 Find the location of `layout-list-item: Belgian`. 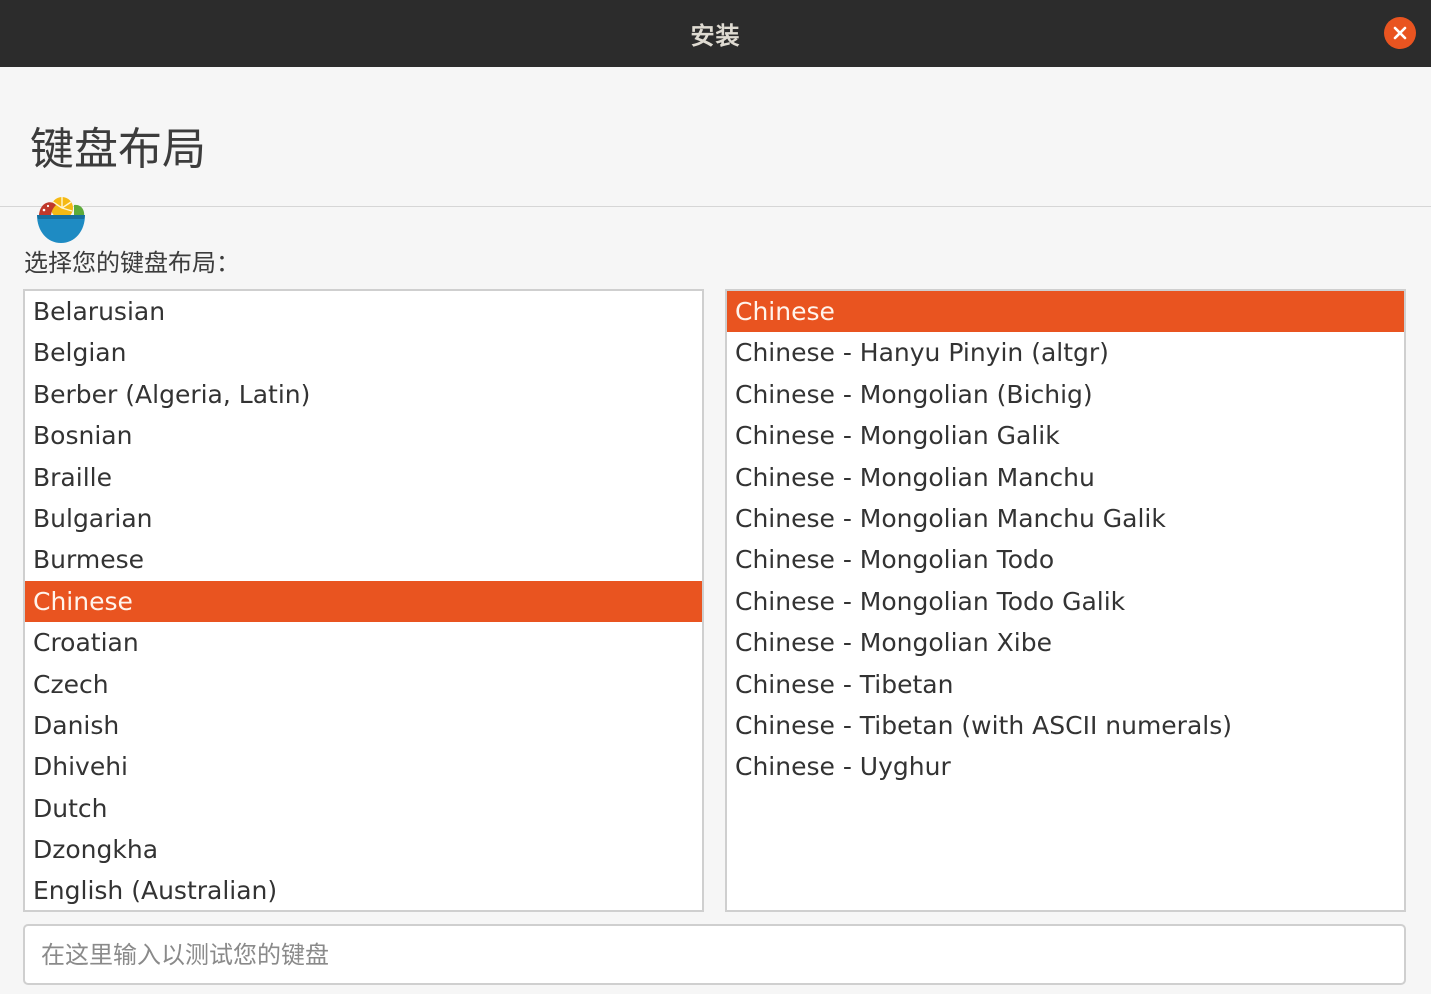

layout-list-item: Belgian is located at coordinates (363, 352).